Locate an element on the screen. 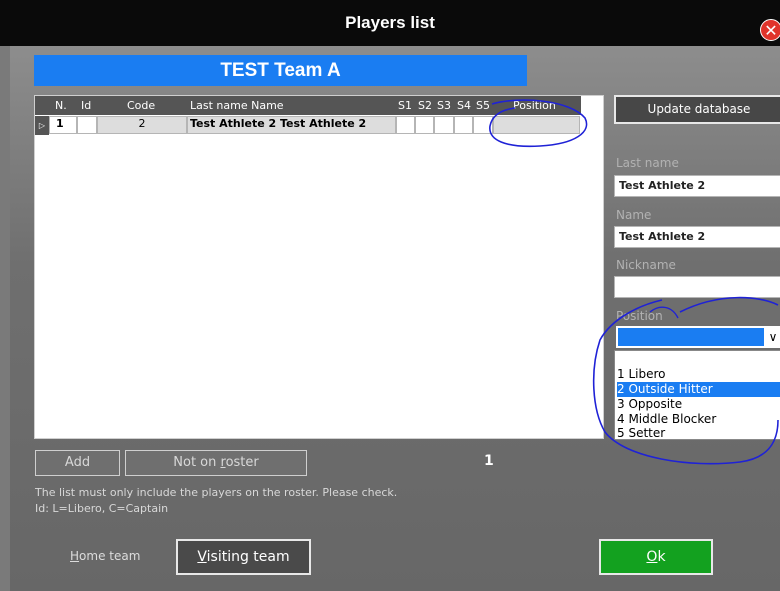 The height and width of the screenshot is (591, 780). visiting-team-button: Visiting team is located at coordinates (243, 557).